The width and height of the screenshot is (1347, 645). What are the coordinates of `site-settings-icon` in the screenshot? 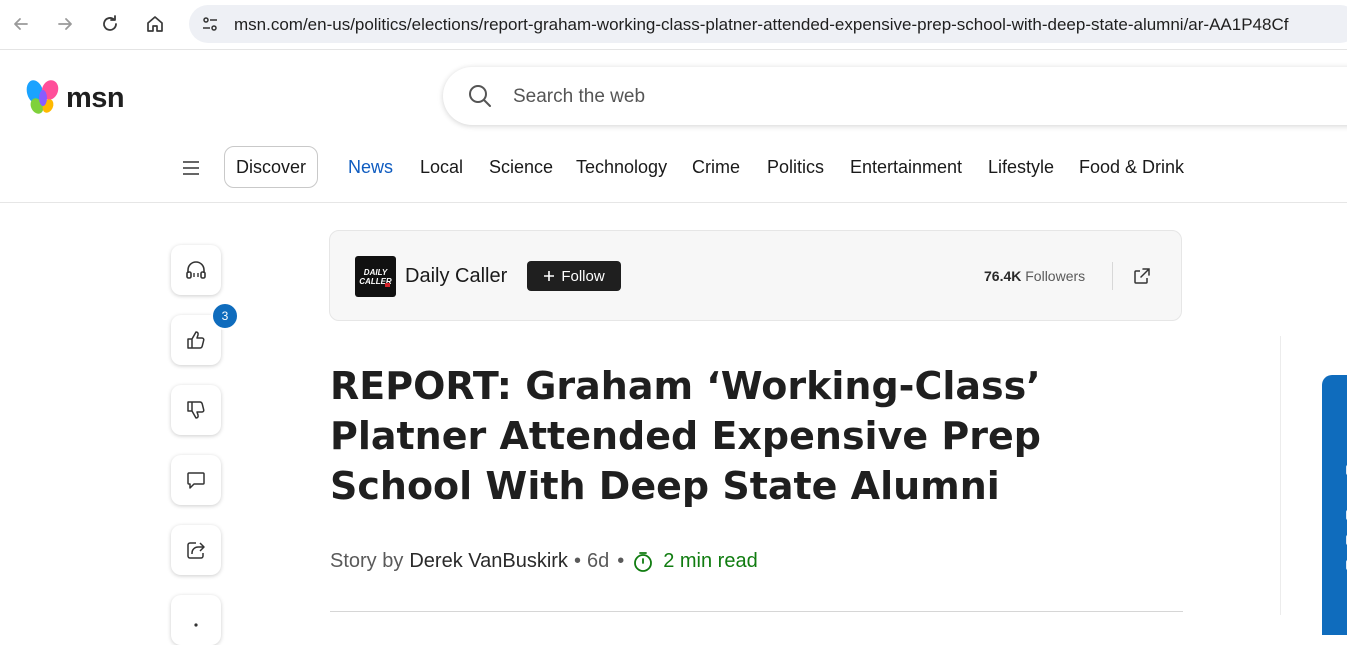 It's located at (210, 24).